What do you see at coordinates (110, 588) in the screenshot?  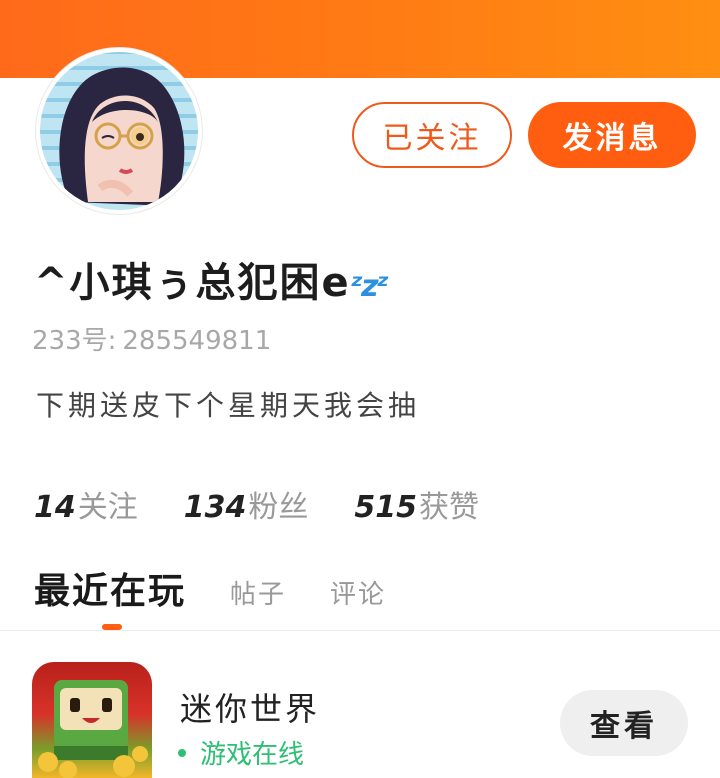 I see `tab-recently-played: 最近在玩` at bounding box center [110, 588].